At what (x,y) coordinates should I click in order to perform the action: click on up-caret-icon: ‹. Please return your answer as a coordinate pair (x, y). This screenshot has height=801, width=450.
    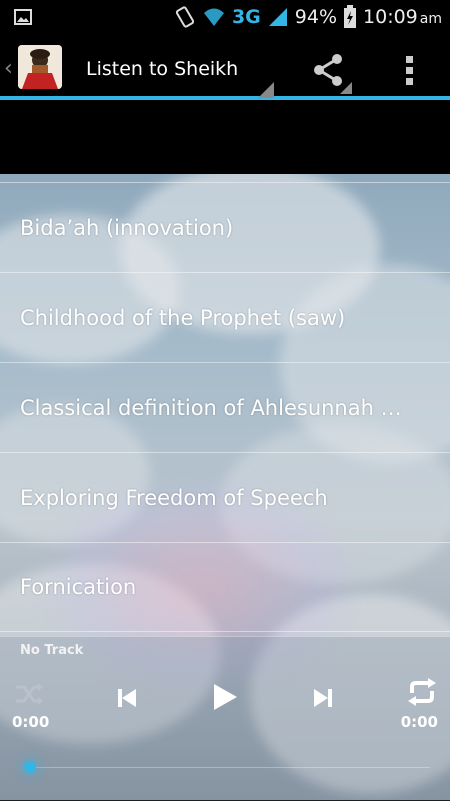
    Looking at the image, I should click on (8, 68).